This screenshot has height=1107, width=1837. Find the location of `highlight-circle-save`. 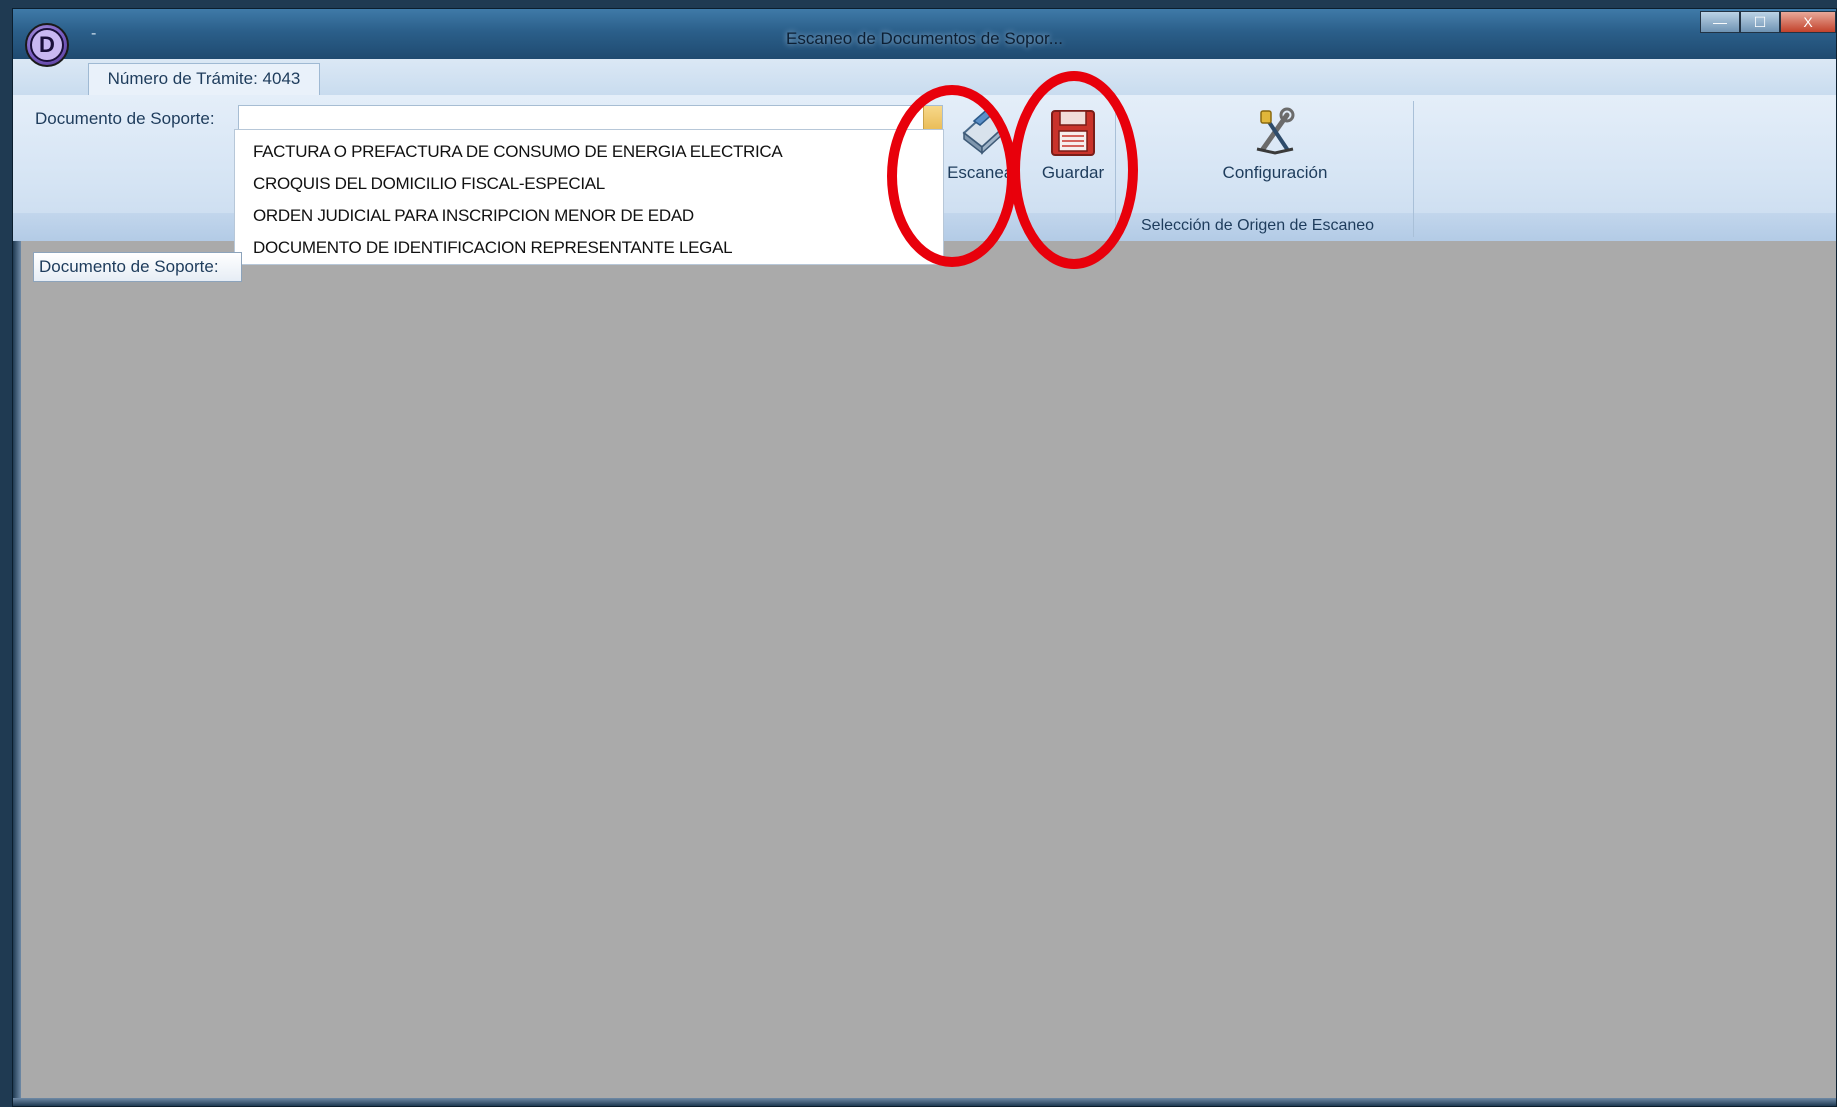

highlight-circle-save is located at coordinates (1074, 170).